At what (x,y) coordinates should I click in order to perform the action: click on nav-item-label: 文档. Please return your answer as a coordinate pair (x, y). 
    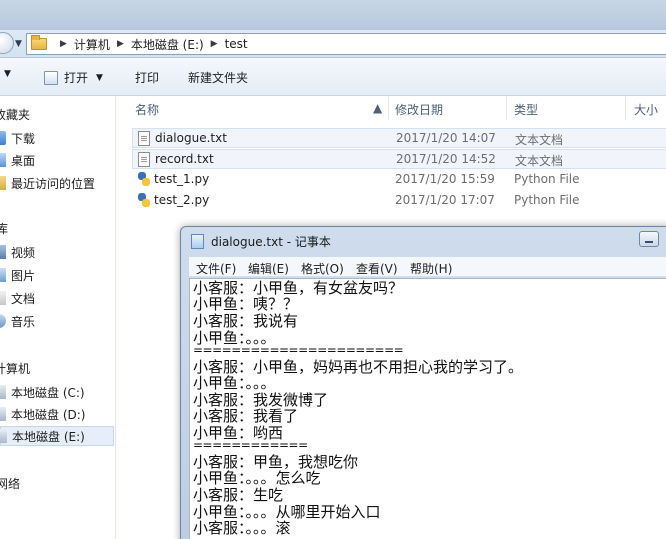
    Looking at the image, I should click on (23, 298).